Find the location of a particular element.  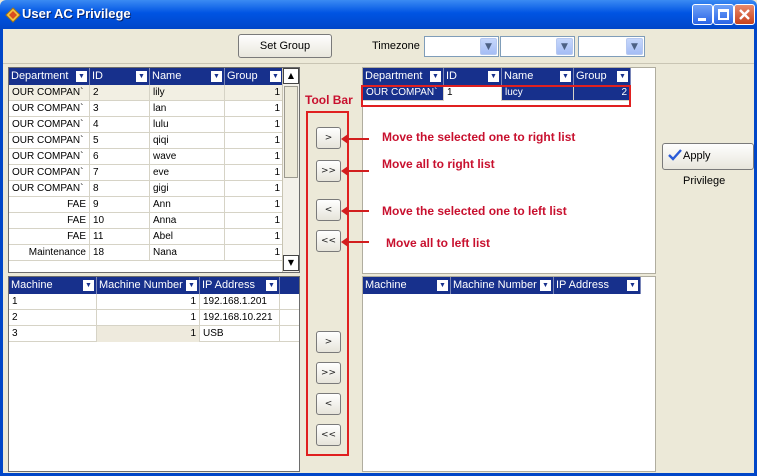

move-all-right-button: >> is located at coordinates (328, 171).